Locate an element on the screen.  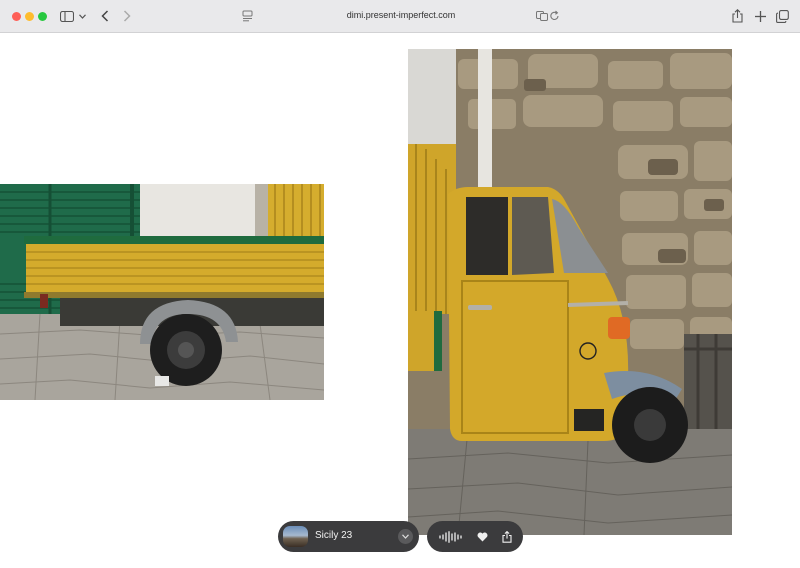
translate-icon is located at coordinates (542, 18).